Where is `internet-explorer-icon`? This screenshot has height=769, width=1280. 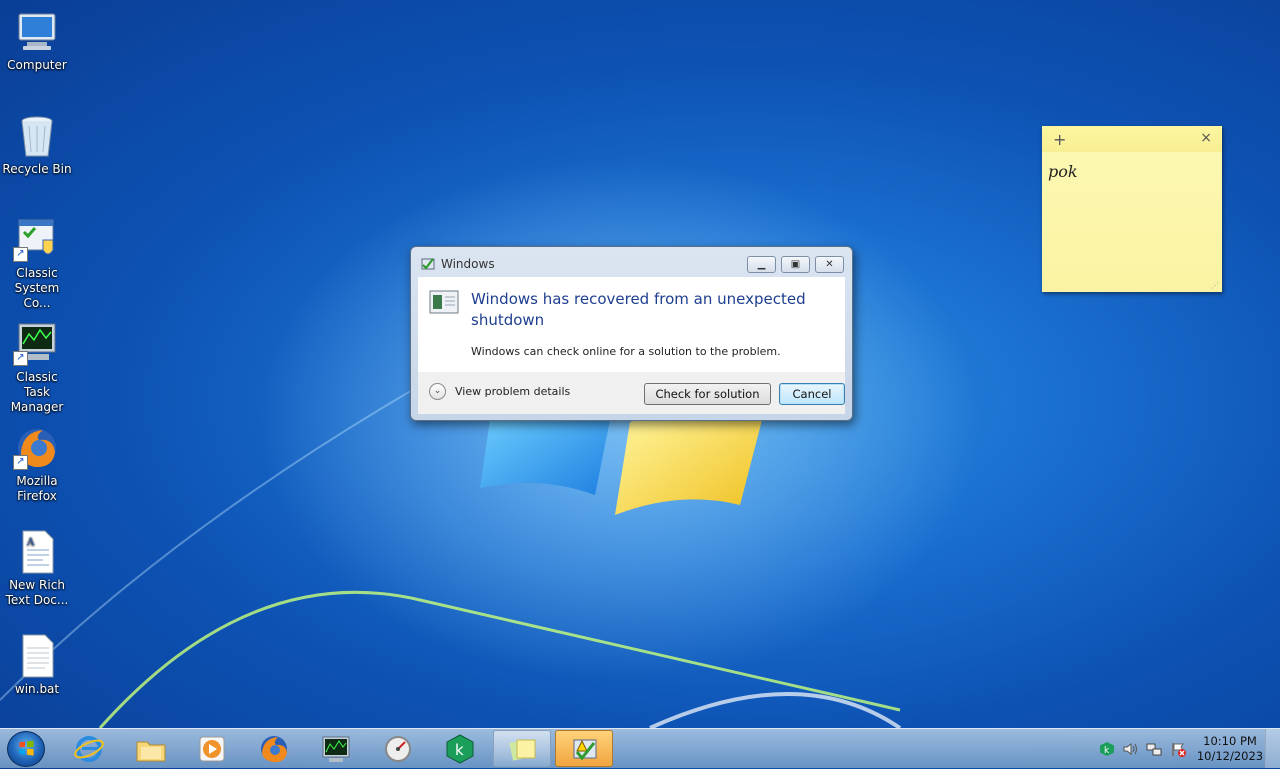 internet-explorer-icon is located at coordinates (89, 749).